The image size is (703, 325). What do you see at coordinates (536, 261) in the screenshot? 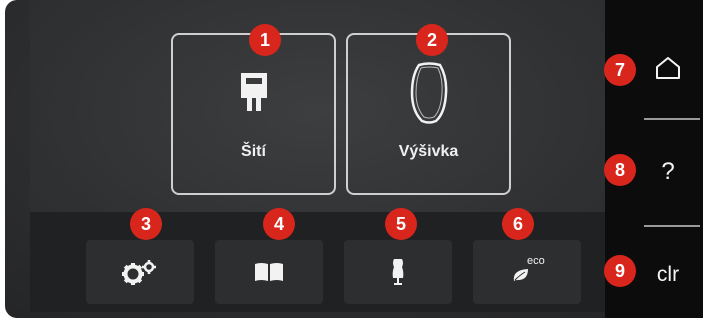
I see `eco-text: eco` at bounding box center [536, 261].